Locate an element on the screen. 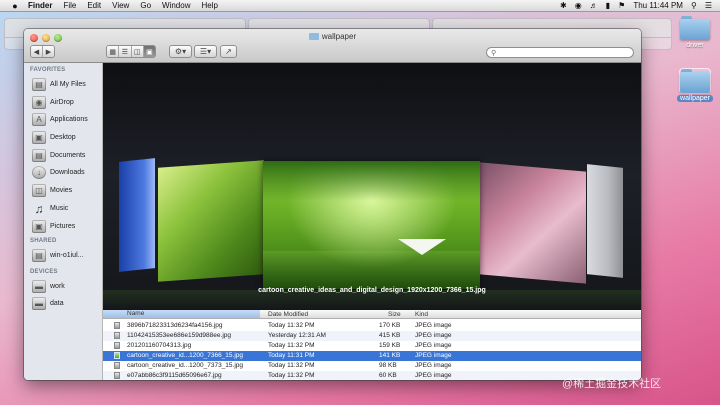  share-icon: ↗ is located at coordinates (228, 51).